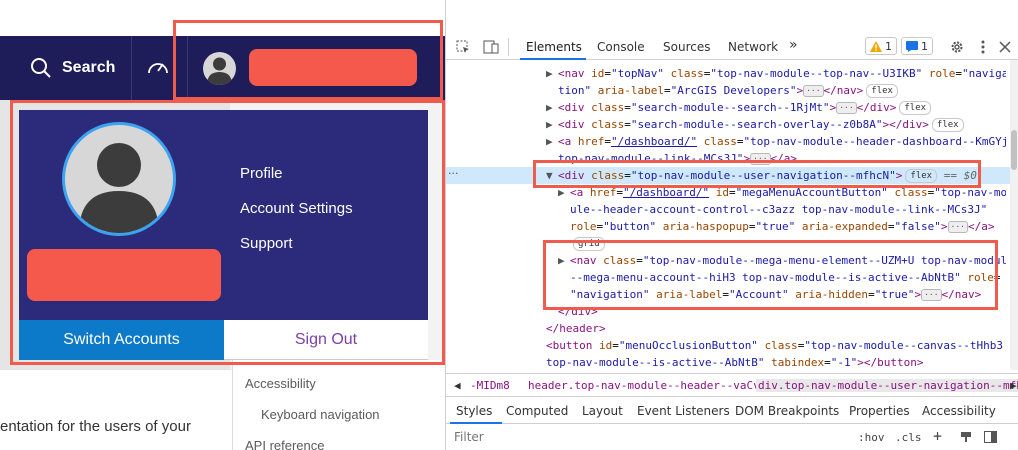 The height and width of the screenshot is (450, 1018). I want to click on breadcrumb-scroll-left-icon: ◀, so click(457, 385).